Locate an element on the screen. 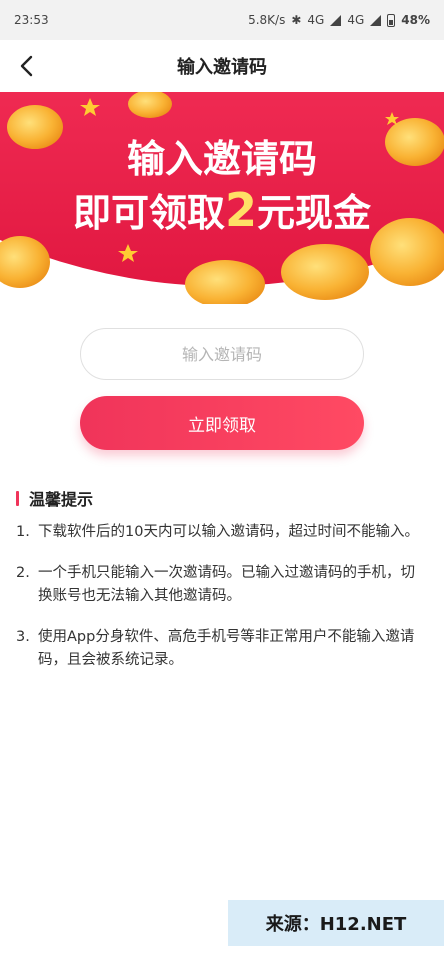 The image size is (444, 960). status-icons: 5.8K/s ✱ 4G 4G 48% is located at coordinates (339, 20).